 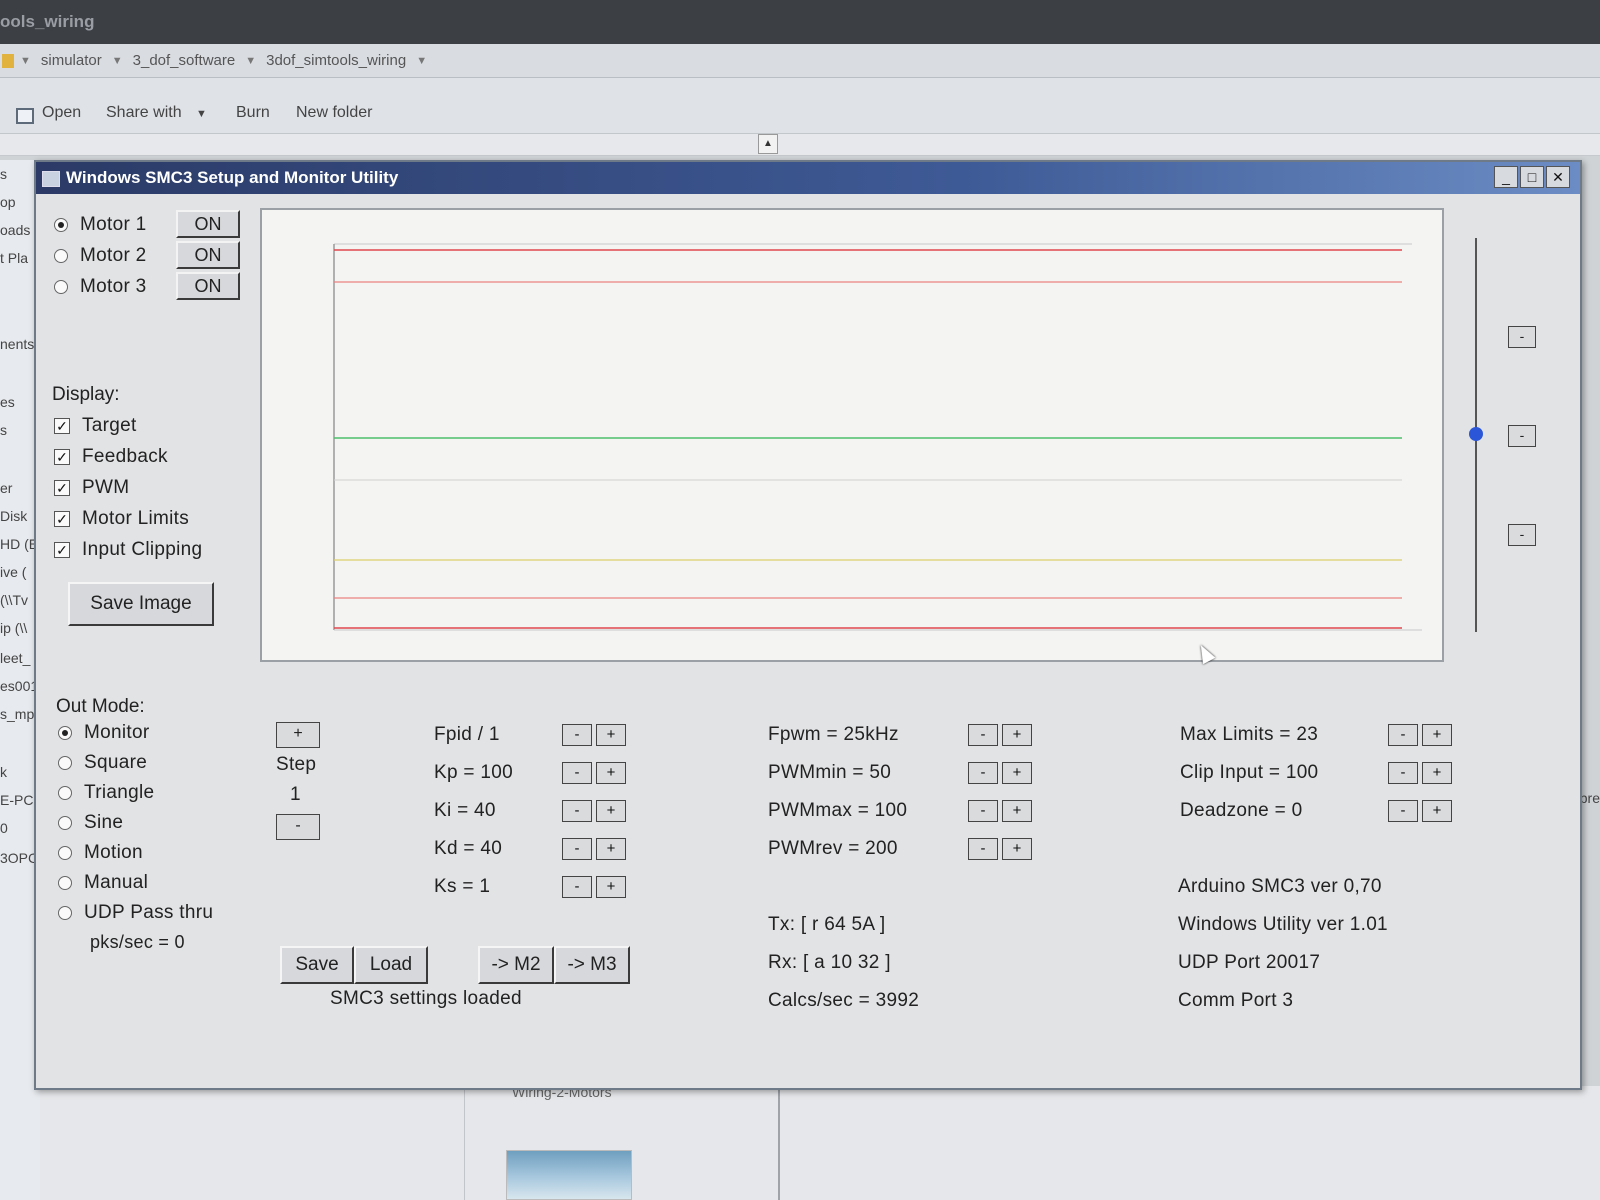 What do you see at coordinates (208, 255) in the screenshot?
I see `motor-2-on-button: ON` at bounding box center [208, 255].